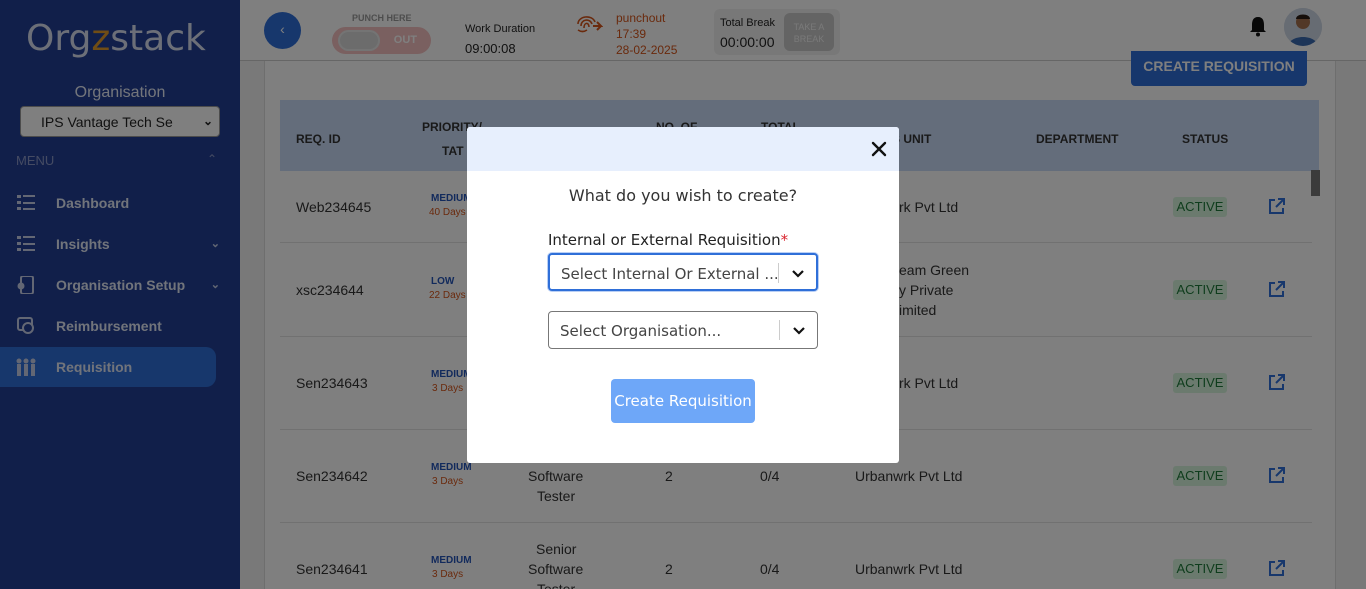  Describe the element at coordinates (664, 240) in the screenshot. I see `field-label-text: Internal or External Requisition` at that location.